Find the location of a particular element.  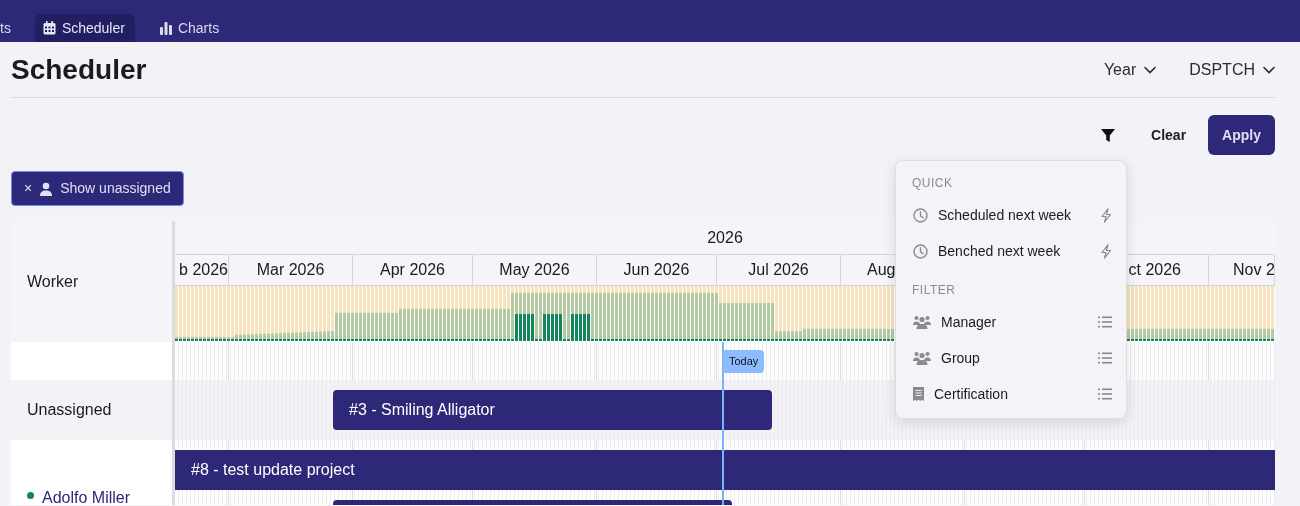

dropdown-button: DSPTCH is located at coordinates (1232, 69).